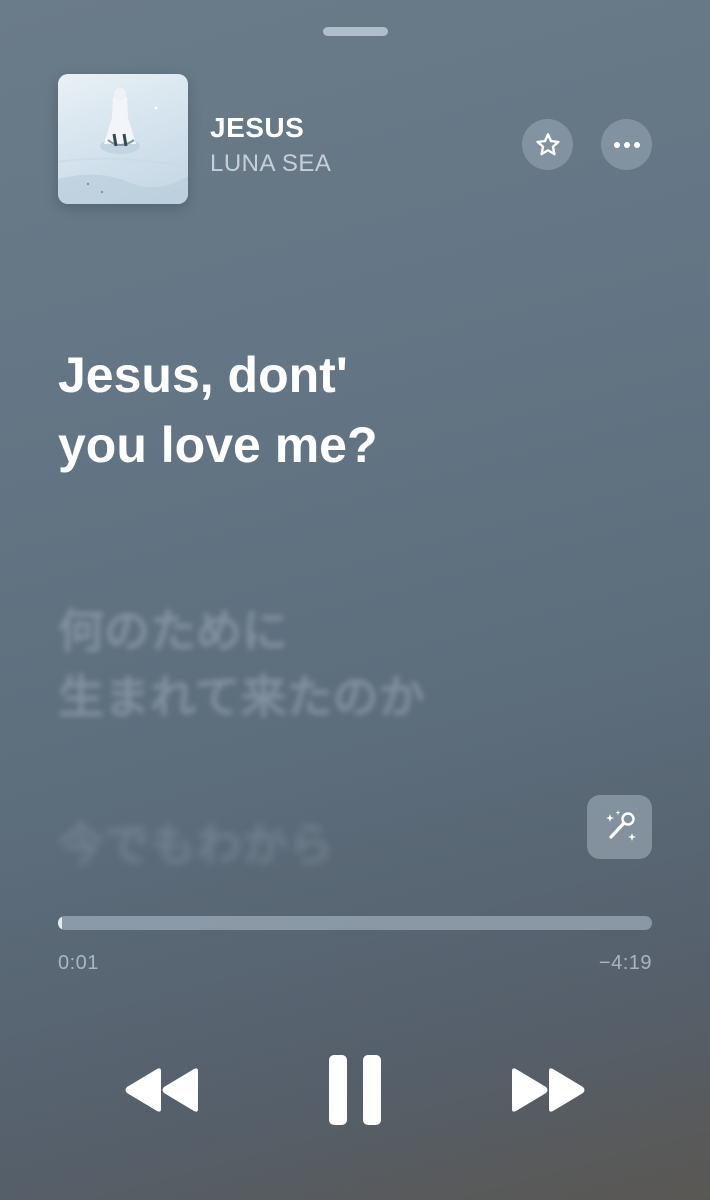 The height and width of the screenshot is (1200, 710). I want to click on lyric-line: 生まれて来たのか, so click(241, 697).